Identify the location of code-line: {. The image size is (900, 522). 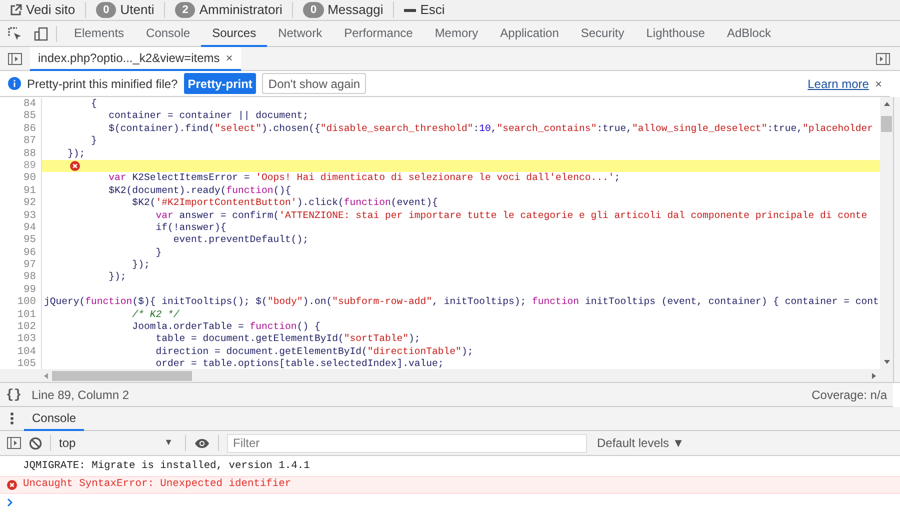
(93, 104).